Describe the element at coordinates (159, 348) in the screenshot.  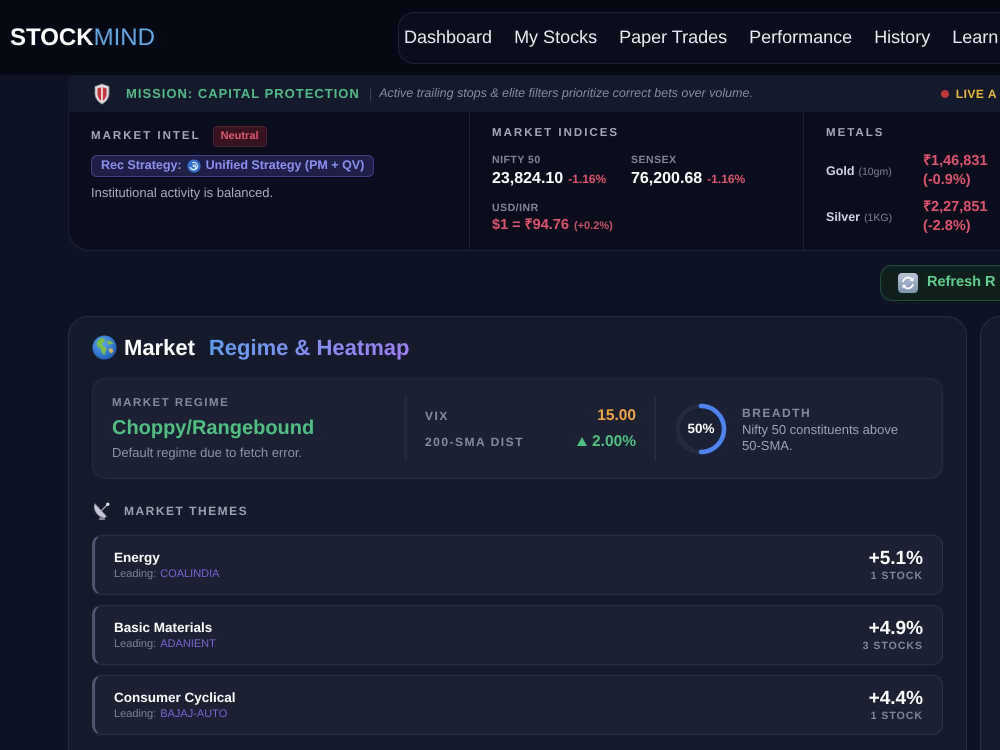
I see `card-title: Market` at that location.